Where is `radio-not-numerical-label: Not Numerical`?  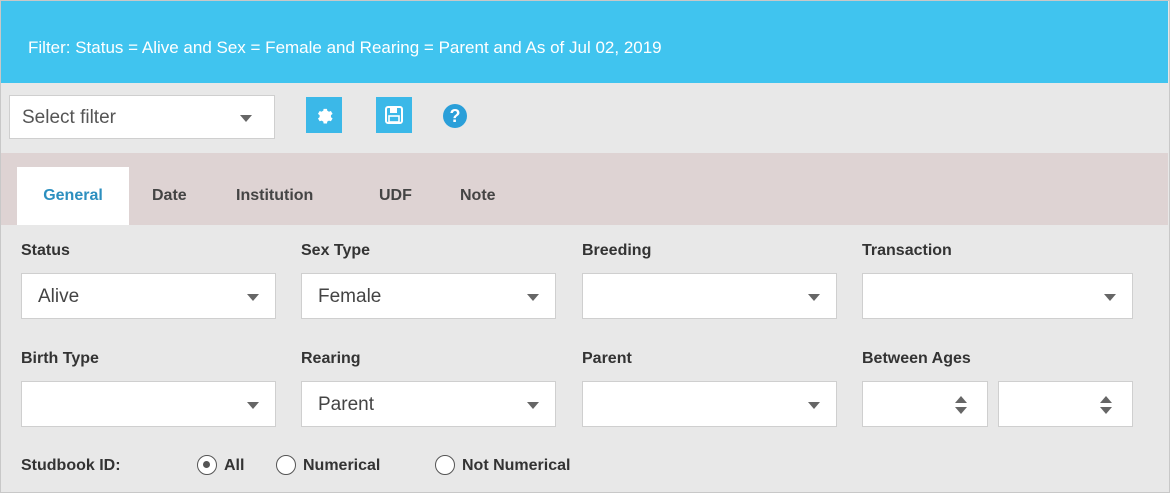
radio-not-numerical-label: Not Numerical is located at coordinates (516, 466).